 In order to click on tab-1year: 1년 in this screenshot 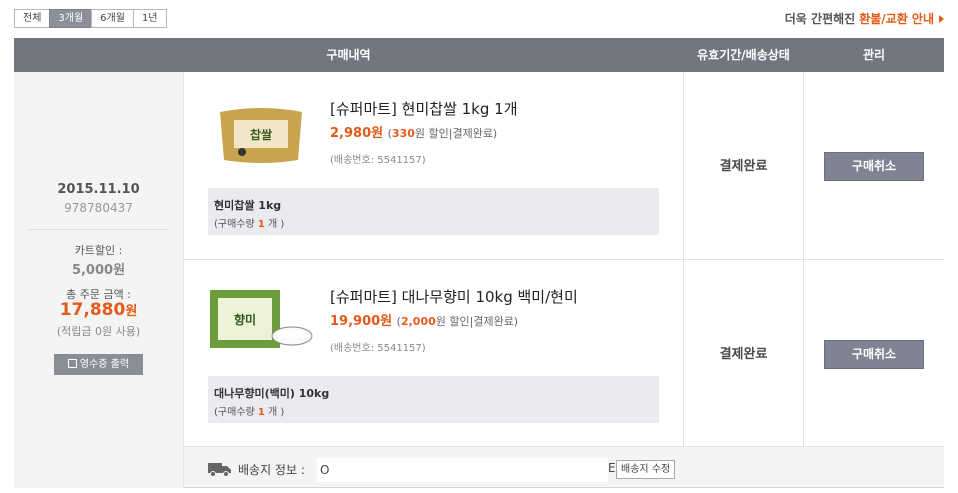, I will do `click(149, 18)`.